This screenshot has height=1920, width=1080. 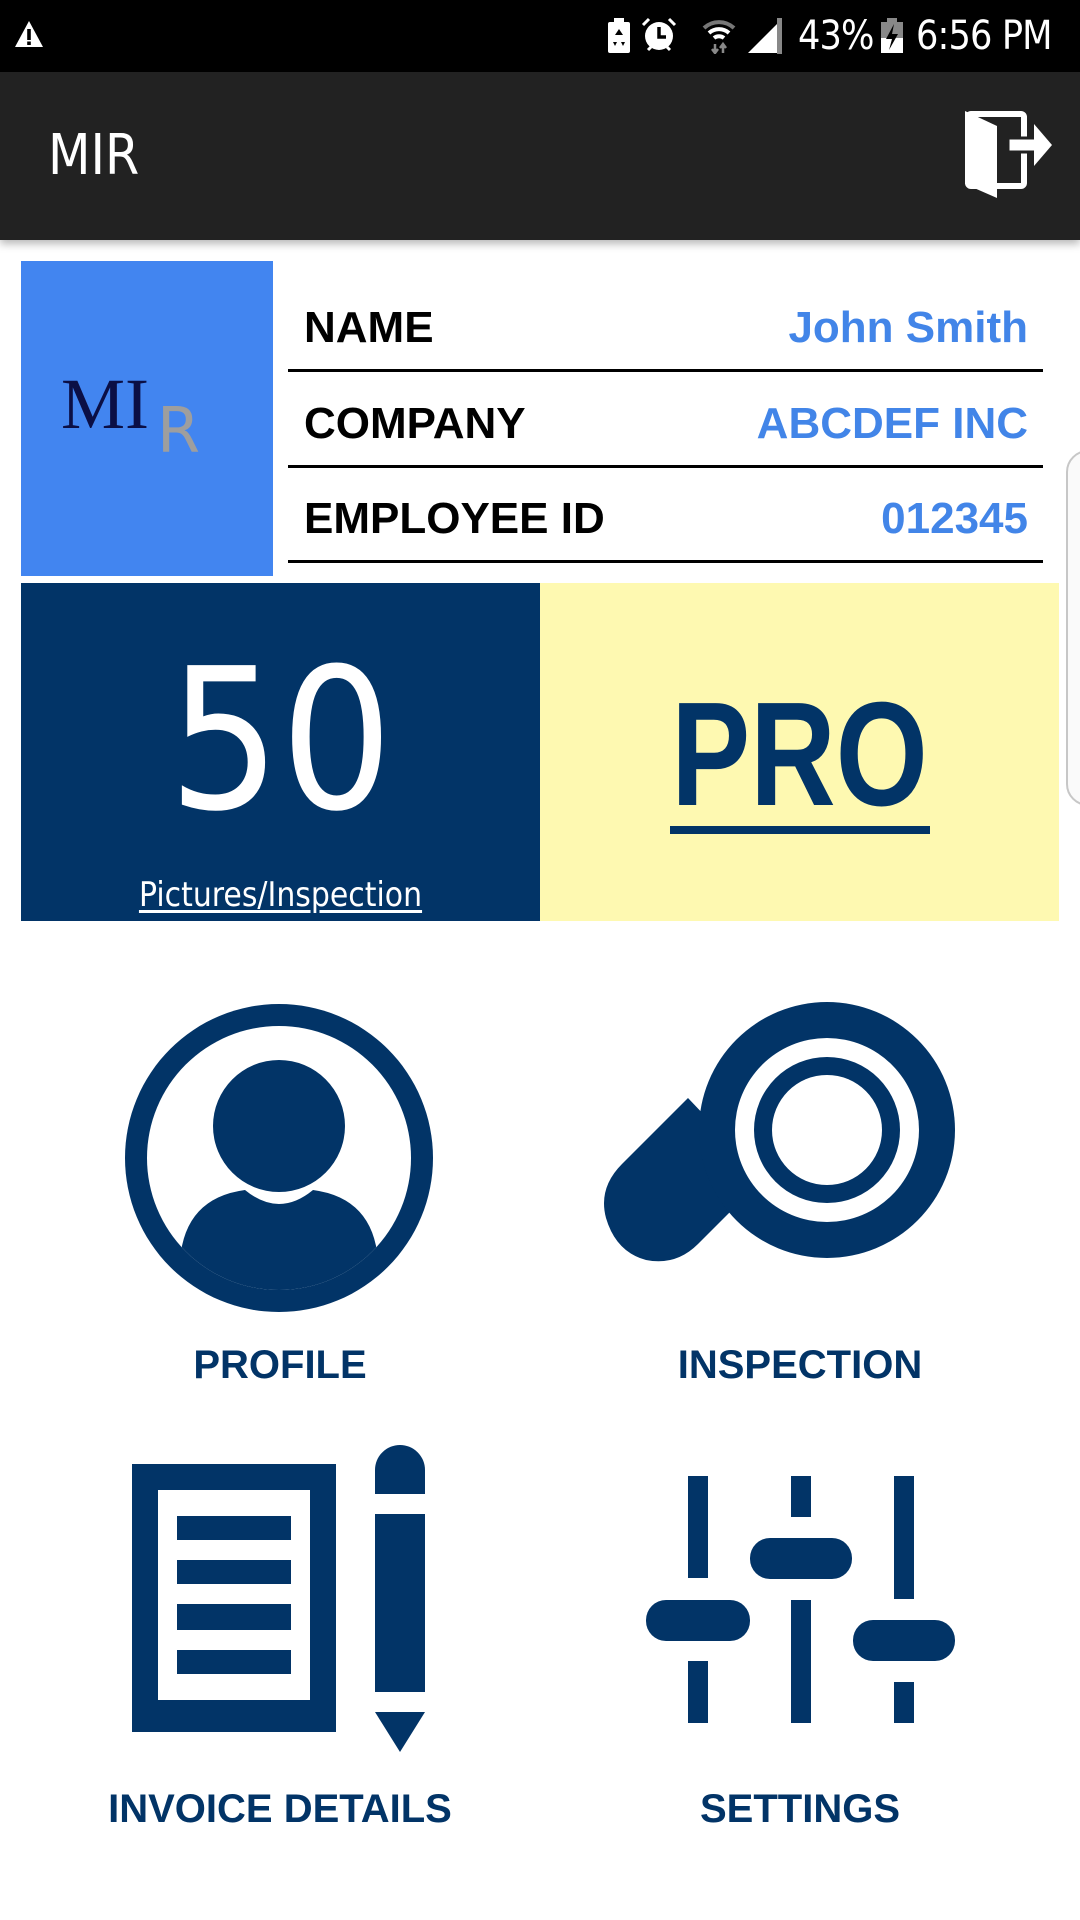 I want to click on menu-settings-label: SETTINGS, so click(x=800, y=1809).